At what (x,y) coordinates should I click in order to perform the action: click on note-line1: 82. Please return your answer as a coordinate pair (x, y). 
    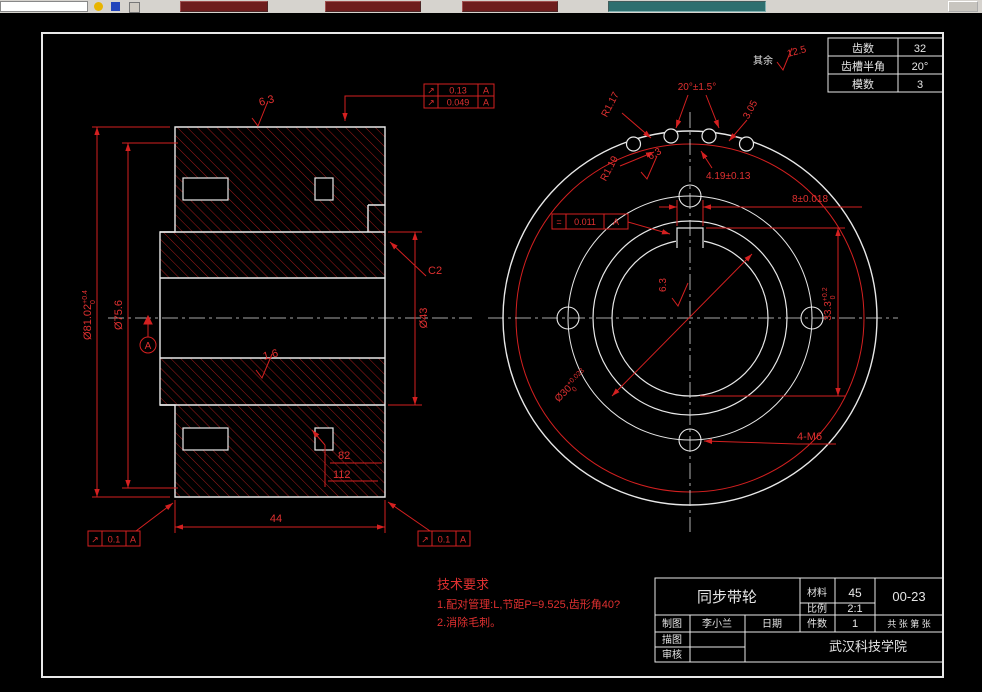
    Looking at the image, I should click on (344, 456).